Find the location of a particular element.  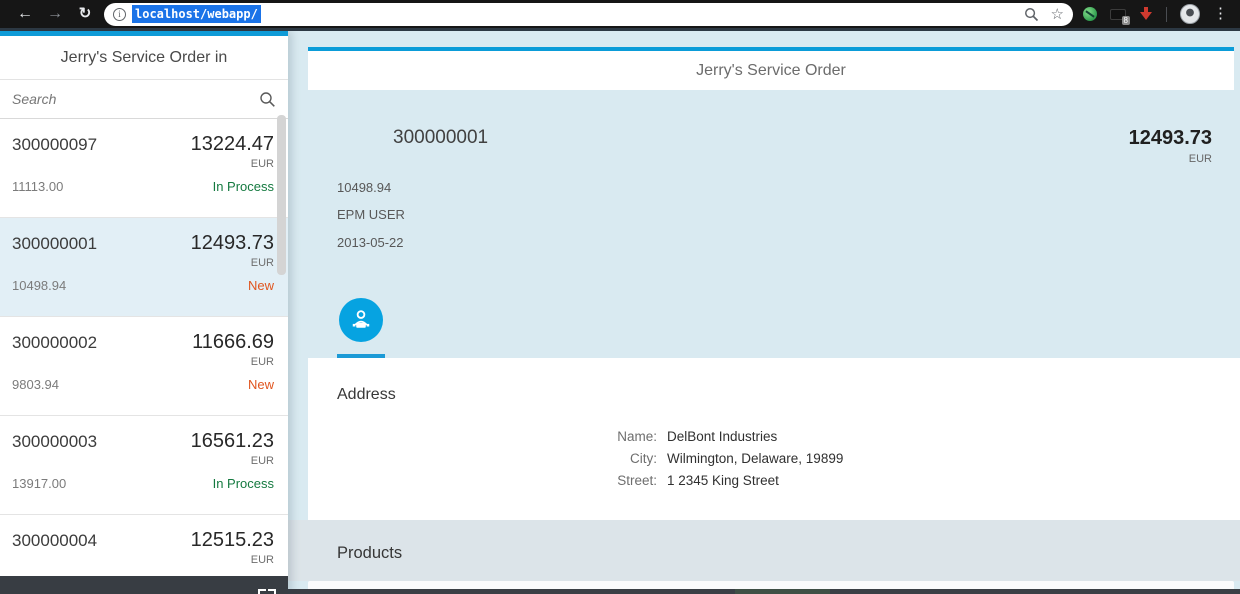

address-row-city: City: Wilmington, Delaware, 19899 is located at coordinates (774, 459).